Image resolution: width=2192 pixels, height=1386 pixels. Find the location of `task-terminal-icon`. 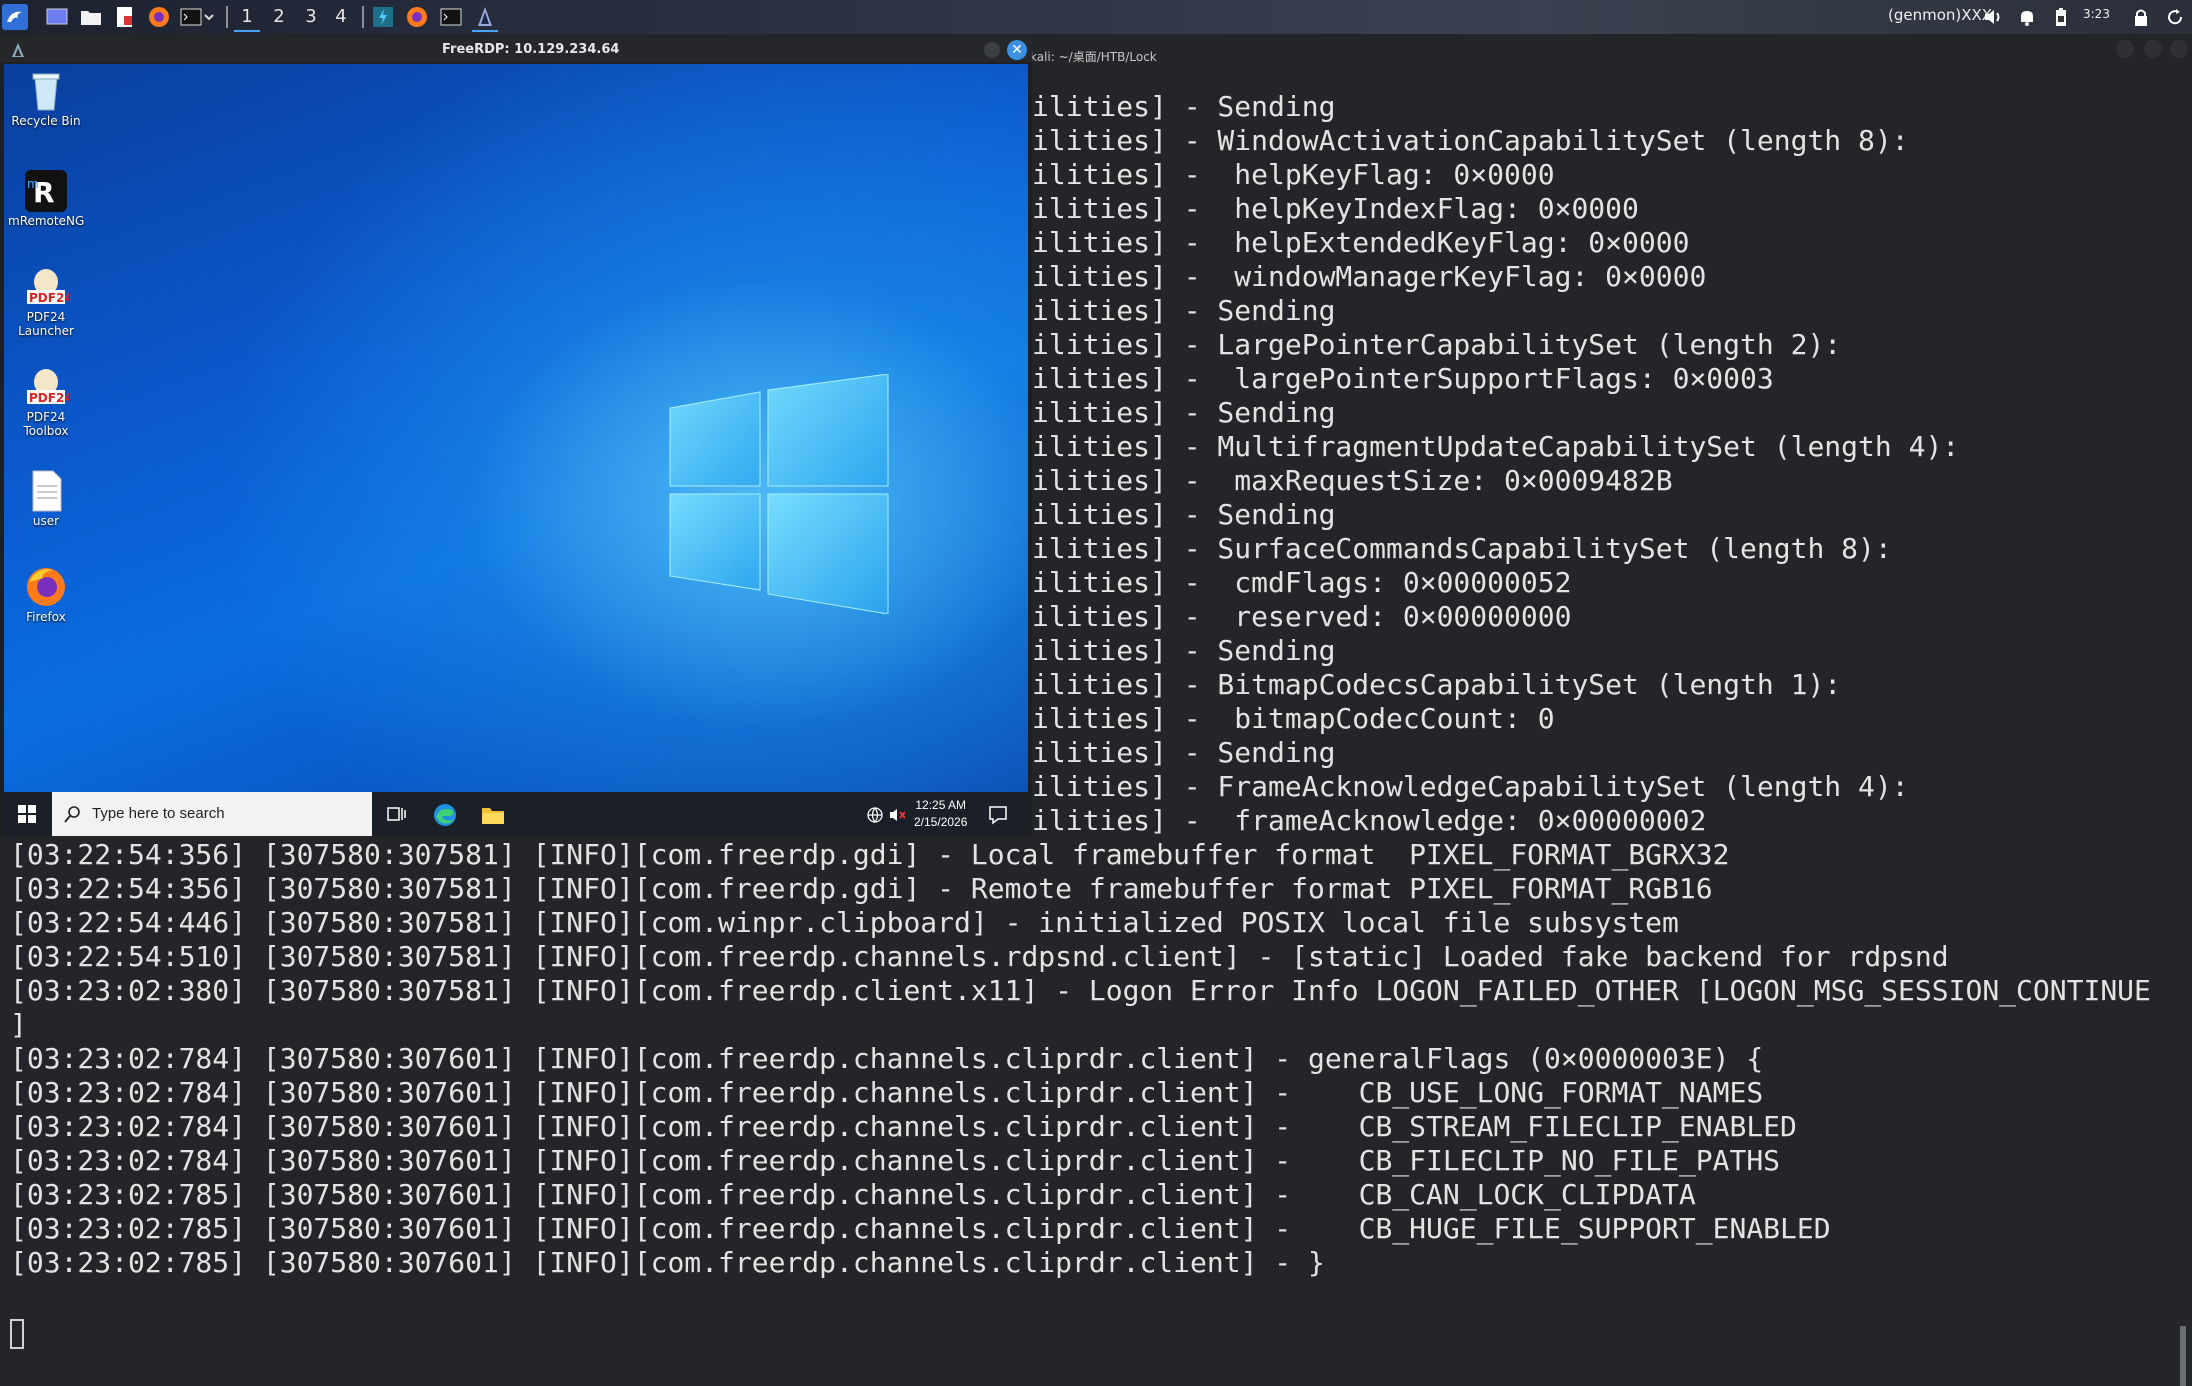

task-terminal-icon is located at coordinates (451, 17).